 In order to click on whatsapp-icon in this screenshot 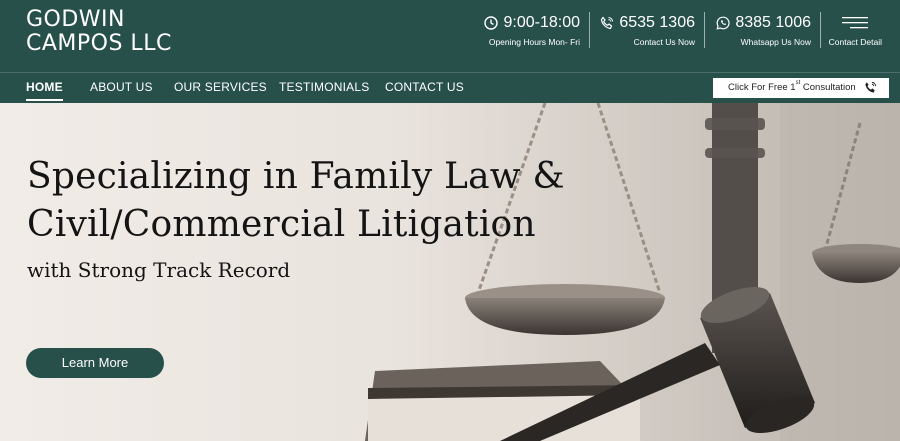, I will do `click(723, 23)`.